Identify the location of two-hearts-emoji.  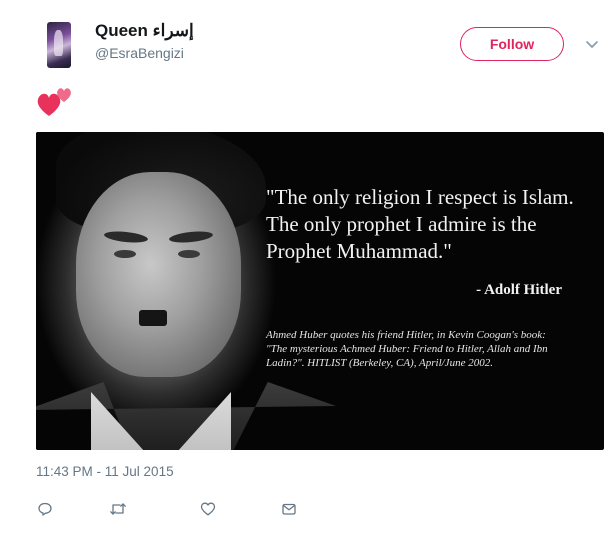
(56, 102).